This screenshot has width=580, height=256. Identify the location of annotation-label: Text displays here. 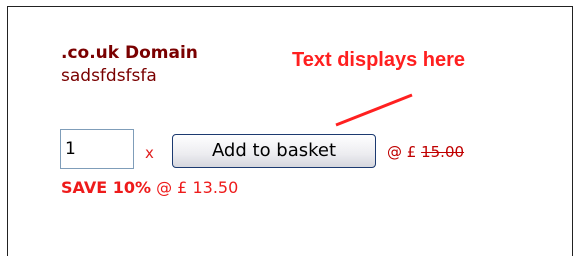
(379, 60).